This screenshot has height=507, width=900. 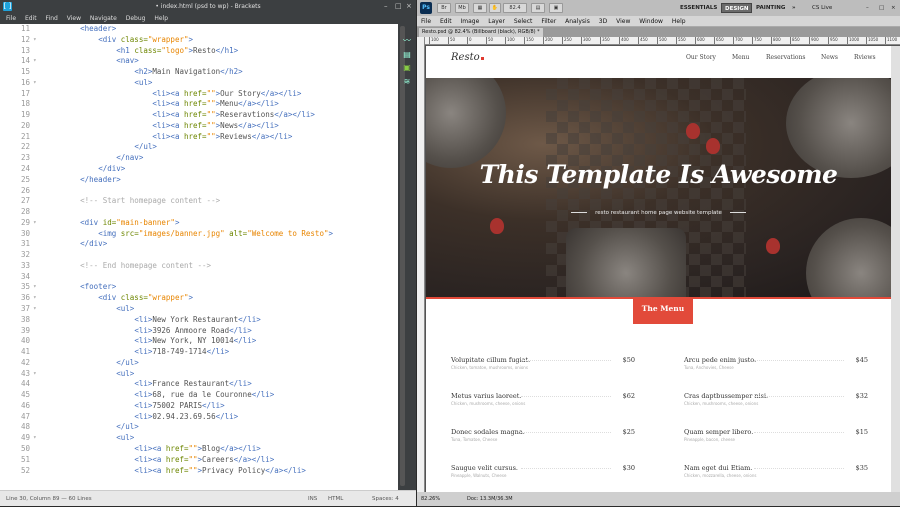 I want to click on cs-live-button: CS Live, so click(x=822, y=8).